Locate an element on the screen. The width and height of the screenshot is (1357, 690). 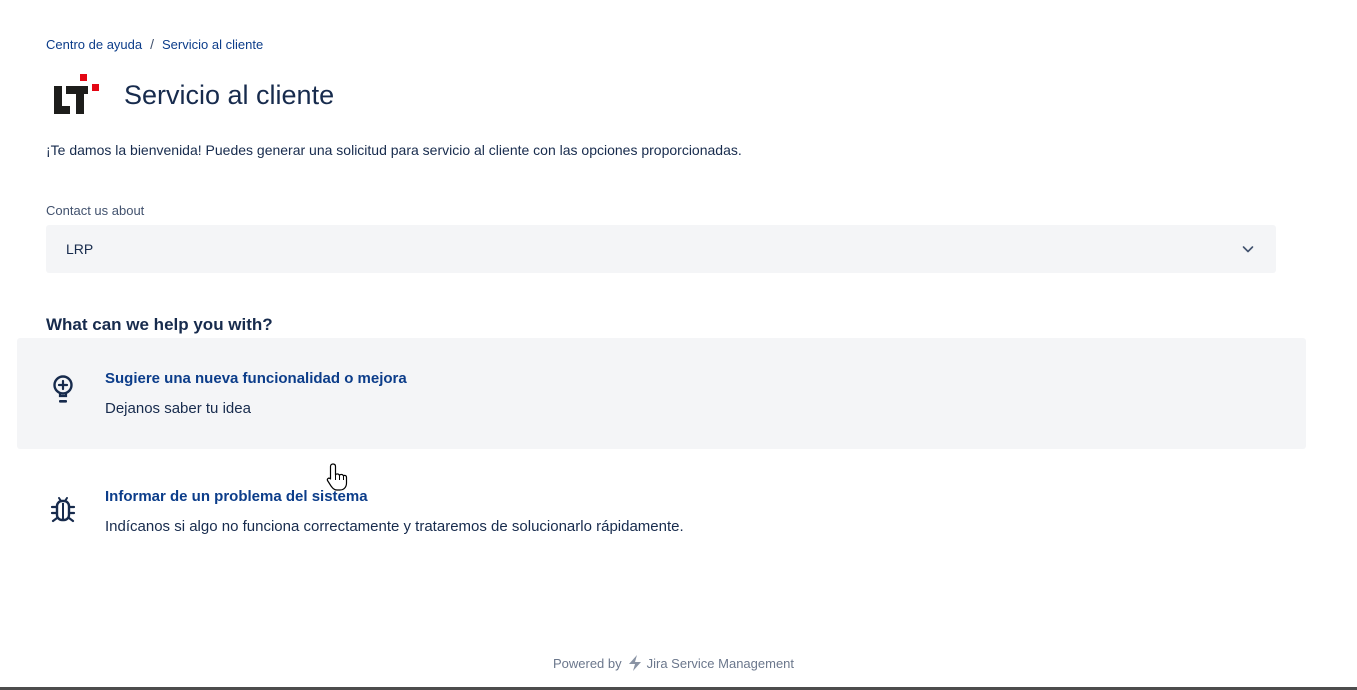
request-type-title: Sugiere una nueva funcionalidad o mejora is located at coordinates (256, 378).